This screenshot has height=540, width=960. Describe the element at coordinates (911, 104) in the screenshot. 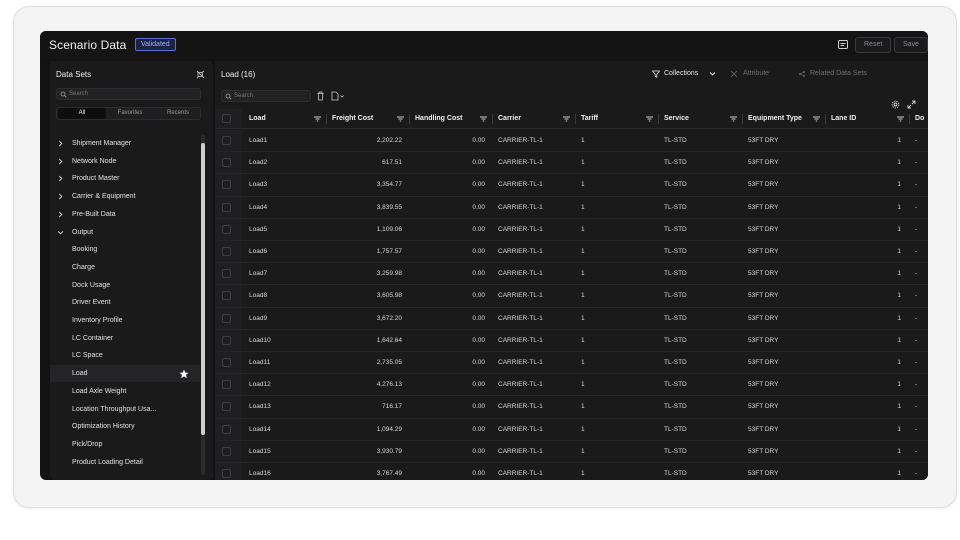

I see `expand-icon` at that location.